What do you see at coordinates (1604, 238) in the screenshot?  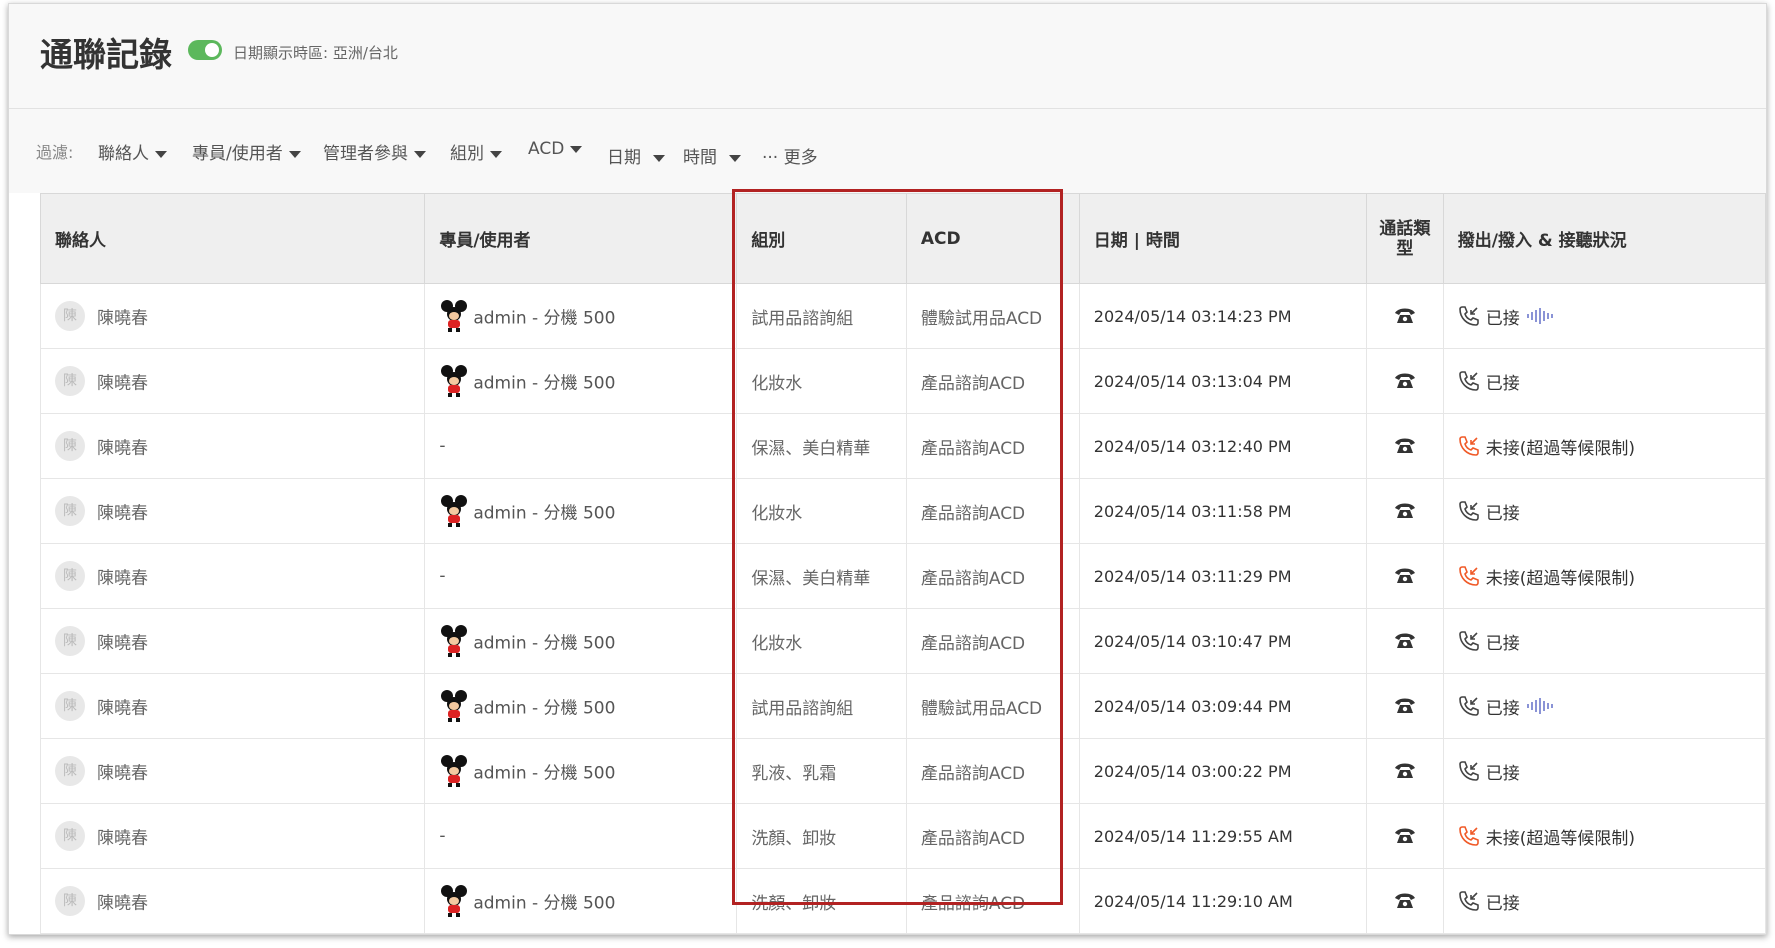 I see `column-header-status: 撥出/撥入 & 接聽狀況` at bounding box center [1604, 238].